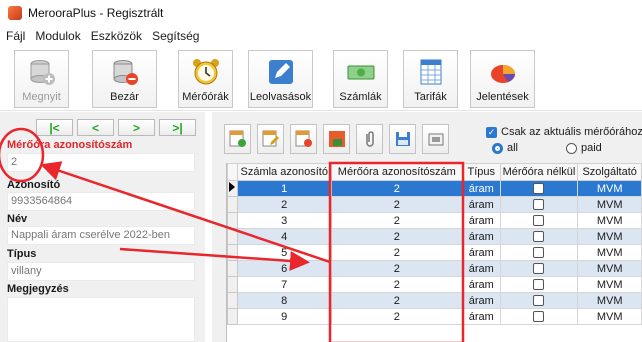 This screenshot has width=642, height=342. I want to click on cell-invoice-id: 5, so click(284, 252).